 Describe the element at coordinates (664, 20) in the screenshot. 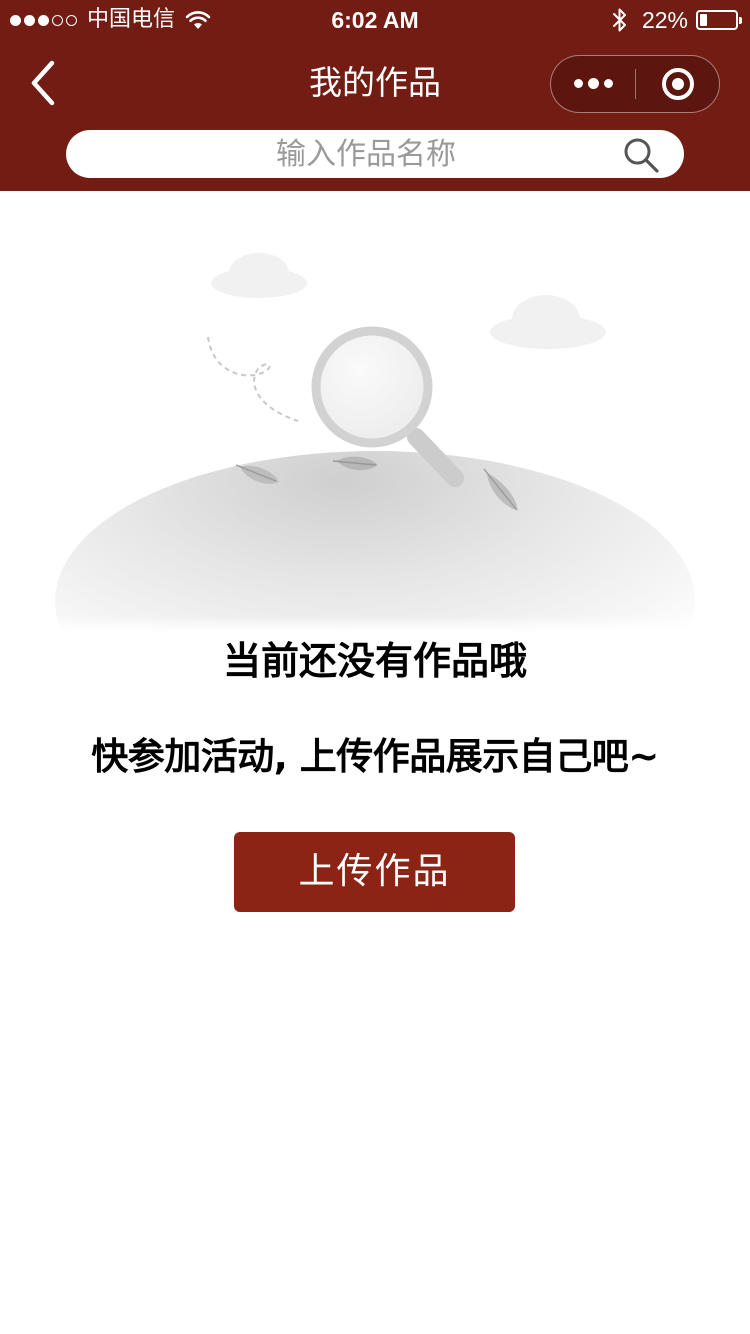

I see `battery-percent: 22%` at that location.